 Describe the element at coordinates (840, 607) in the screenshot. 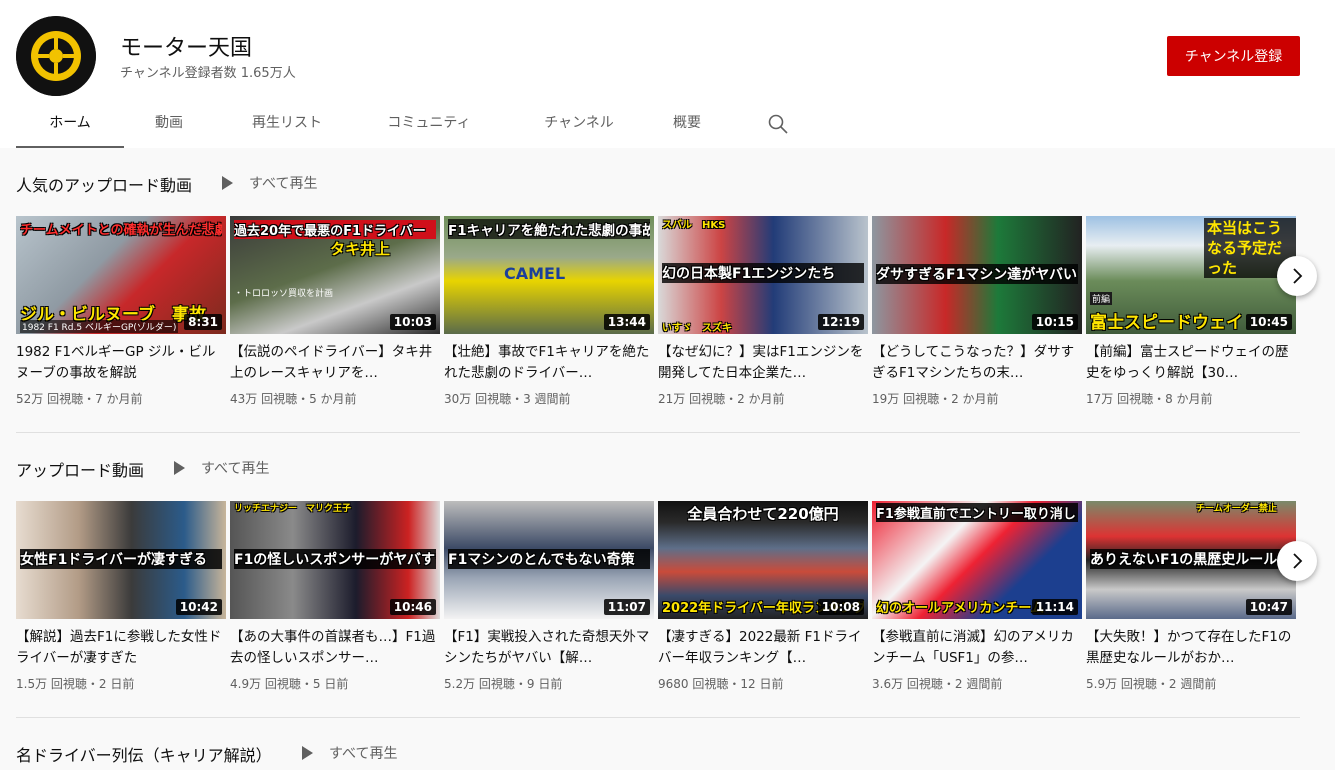

I see `video-duration: 10:08` at that location.